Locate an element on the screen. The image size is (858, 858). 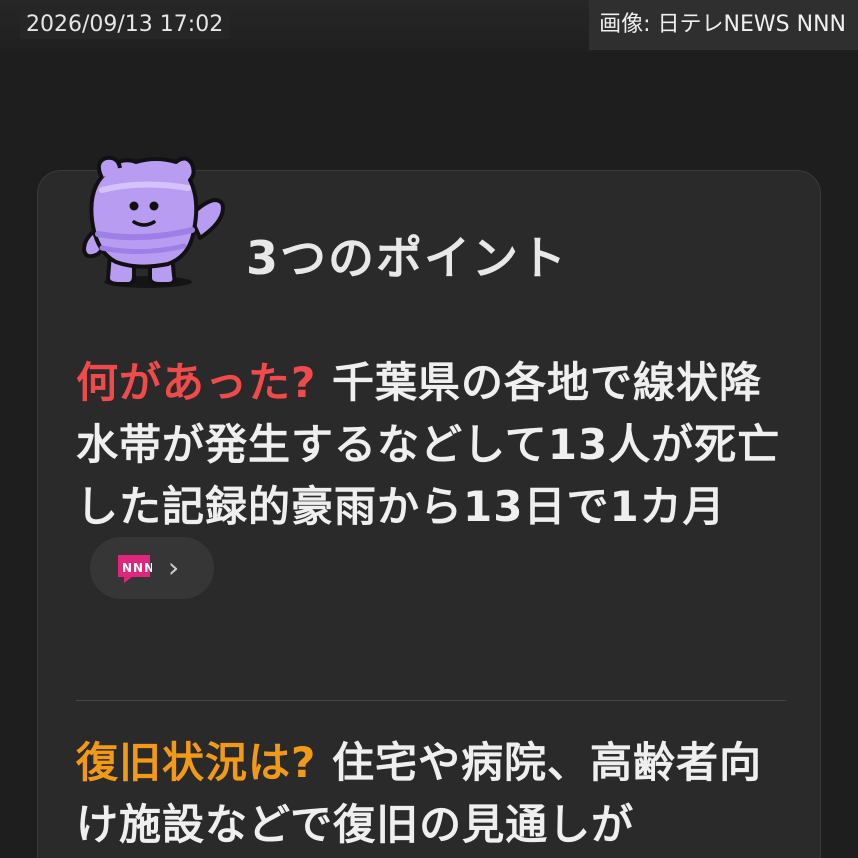
image-credit: 画像: 日テレNEWS NNN is located at coordinates (723, 25).